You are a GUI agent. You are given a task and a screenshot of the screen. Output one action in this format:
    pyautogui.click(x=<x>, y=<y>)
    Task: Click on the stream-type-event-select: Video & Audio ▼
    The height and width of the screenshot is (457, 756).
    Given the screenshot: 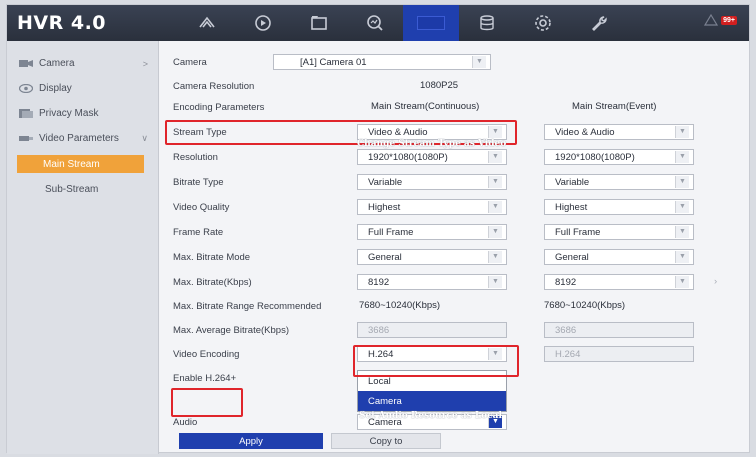 What is the action you would take?
    pyautogui.click(x=619, y=132)
    